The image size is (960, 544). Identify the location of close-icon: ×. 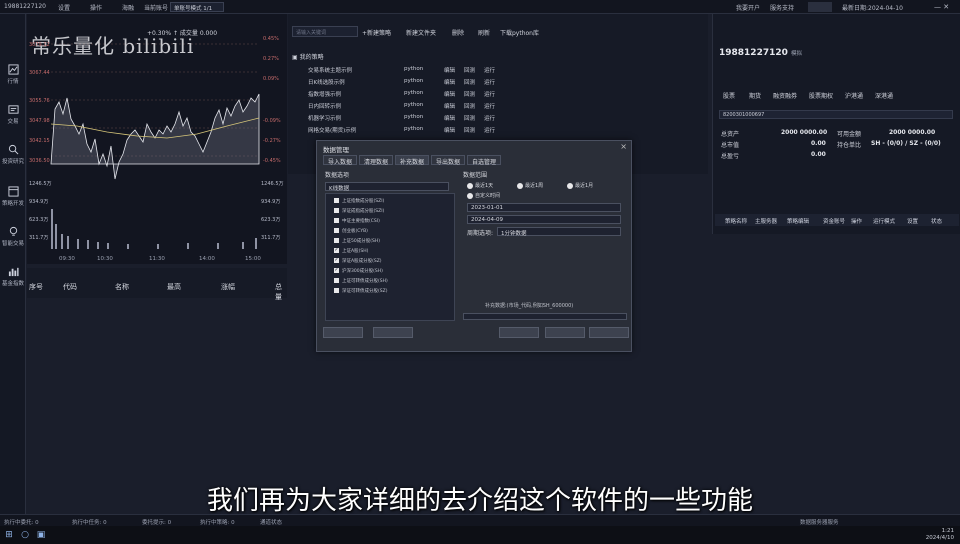
(623, 146).